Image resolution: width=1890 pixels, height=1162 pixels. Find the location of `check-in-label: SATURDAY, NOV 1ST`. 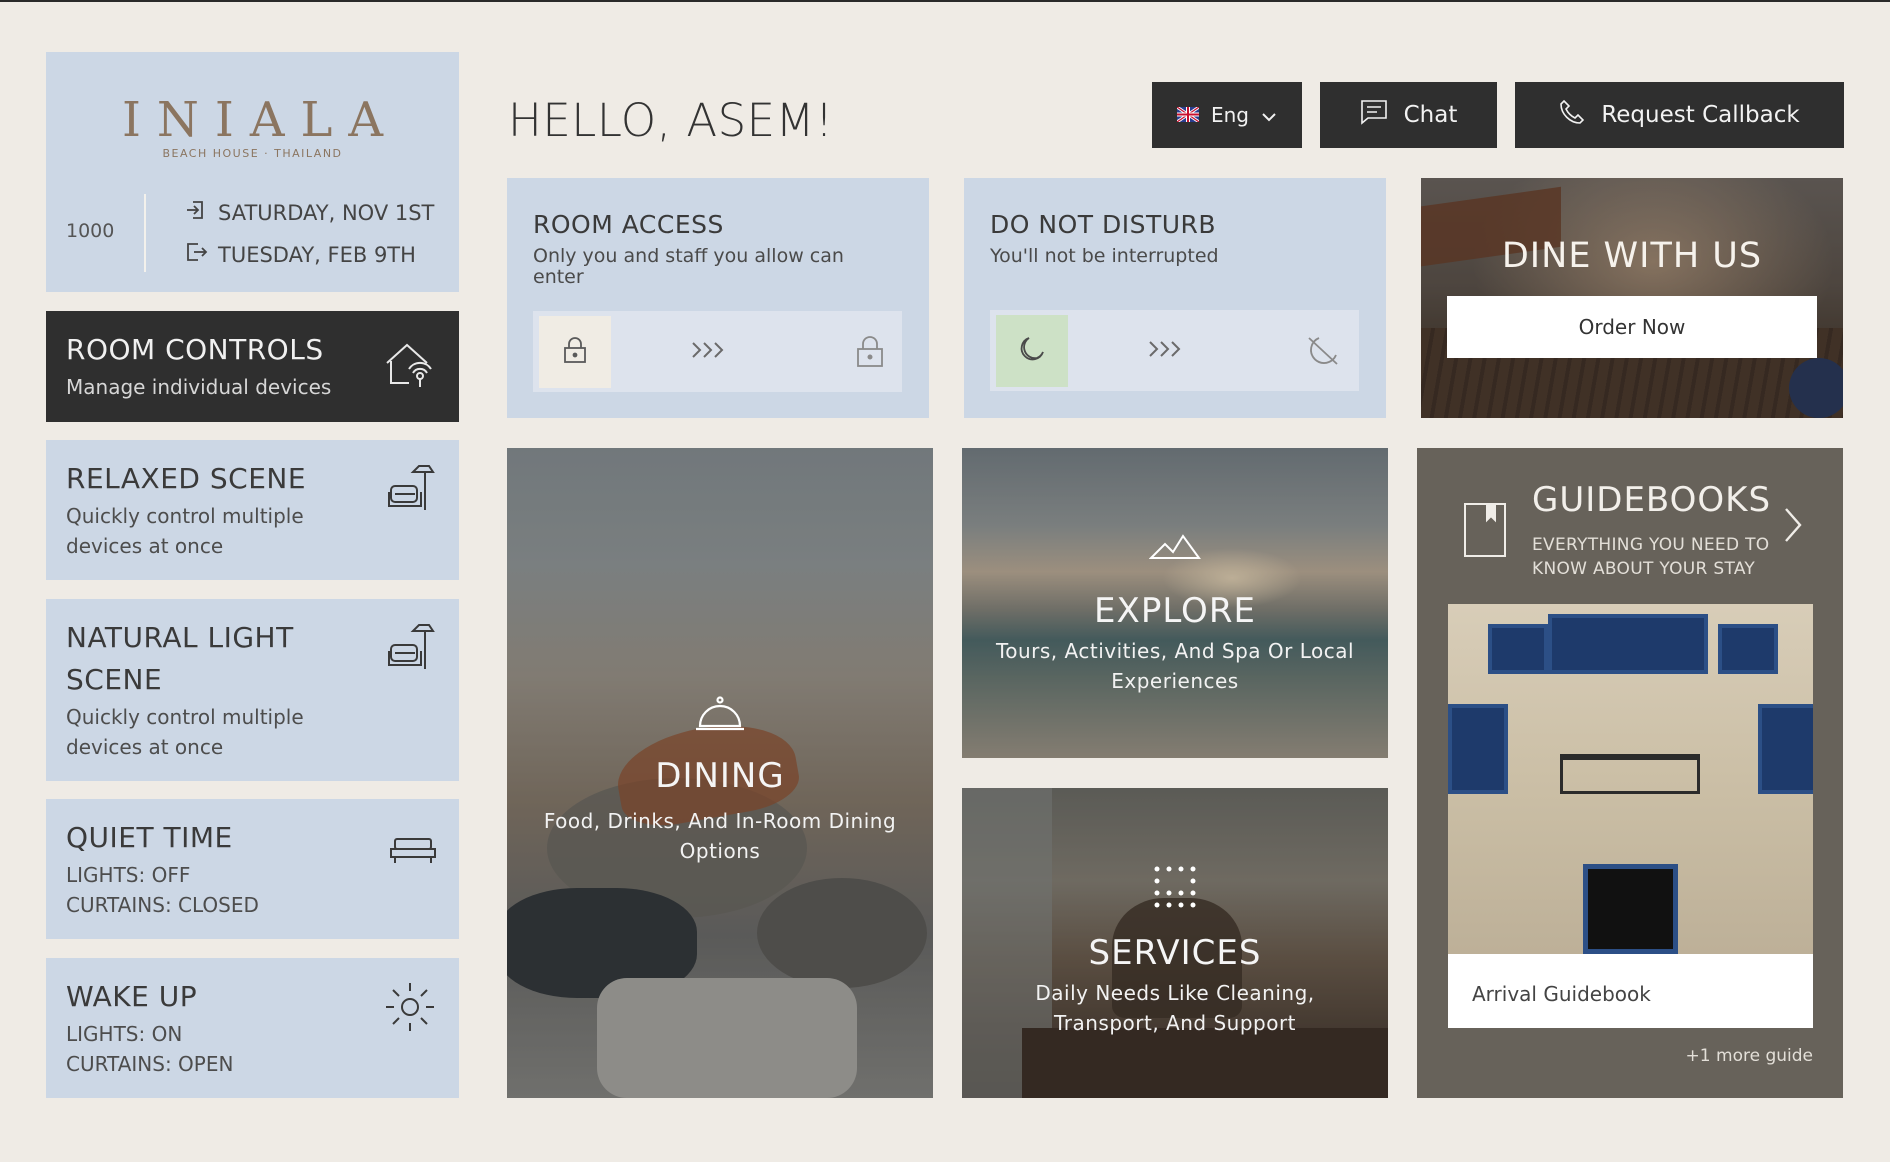

check-in-label: SATURDAY, NOV 1ST is located at coordinates (326, 212).